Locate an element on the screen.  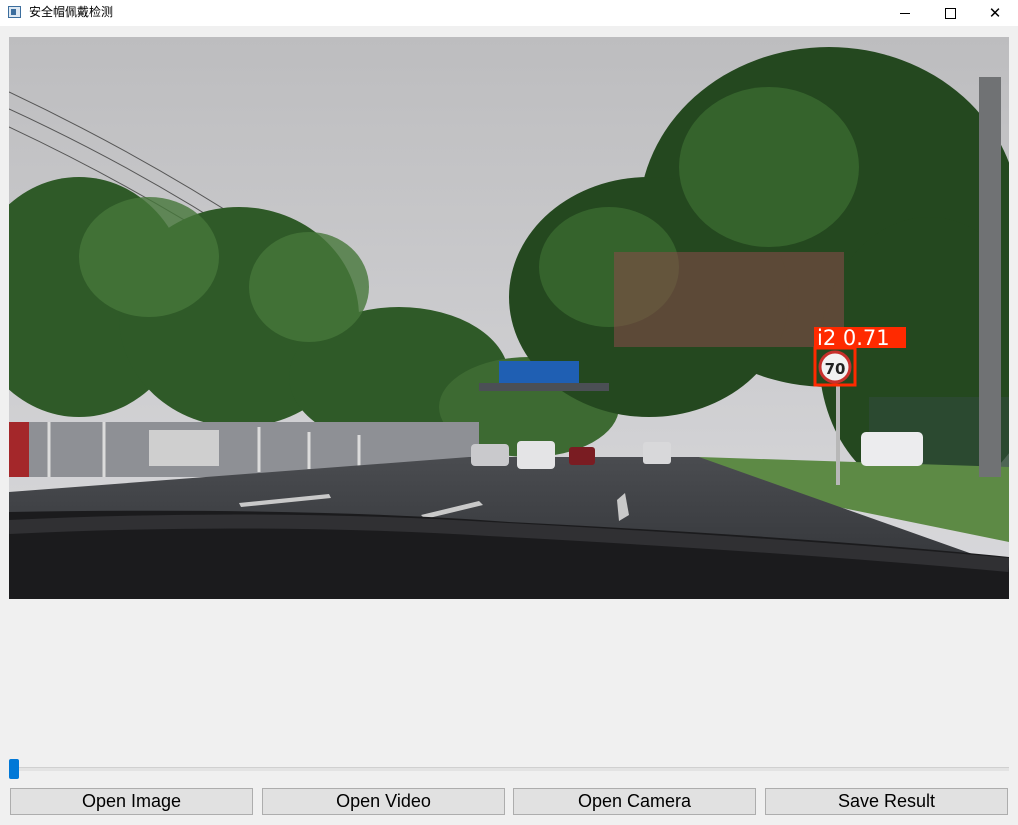
maximize-icon is located at coordinates (950, 13).